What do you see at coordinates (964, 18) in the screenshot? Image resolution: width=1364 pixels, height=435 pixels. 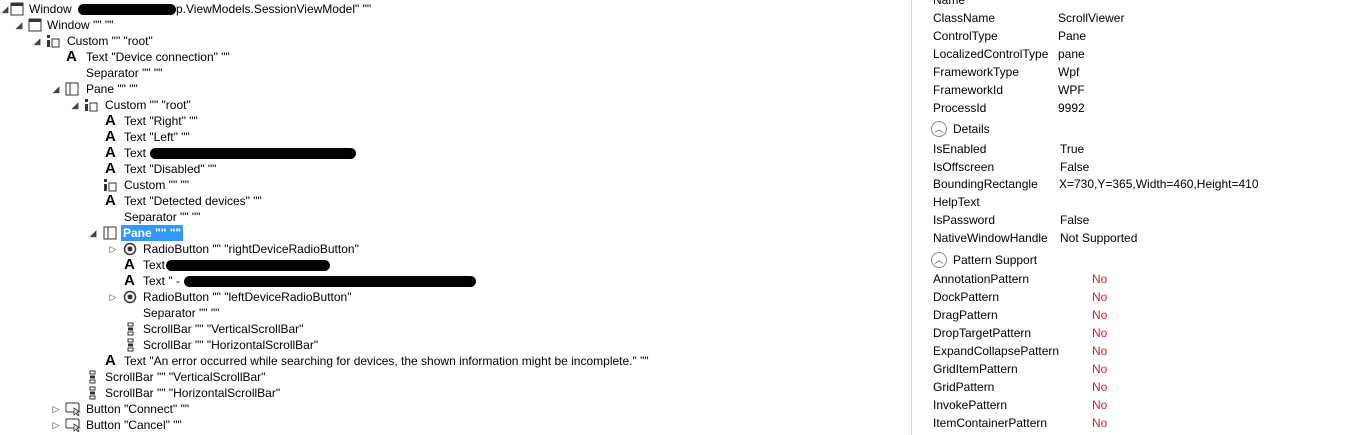 I see `property-name: ClassName` at bounding box center [964, 18].